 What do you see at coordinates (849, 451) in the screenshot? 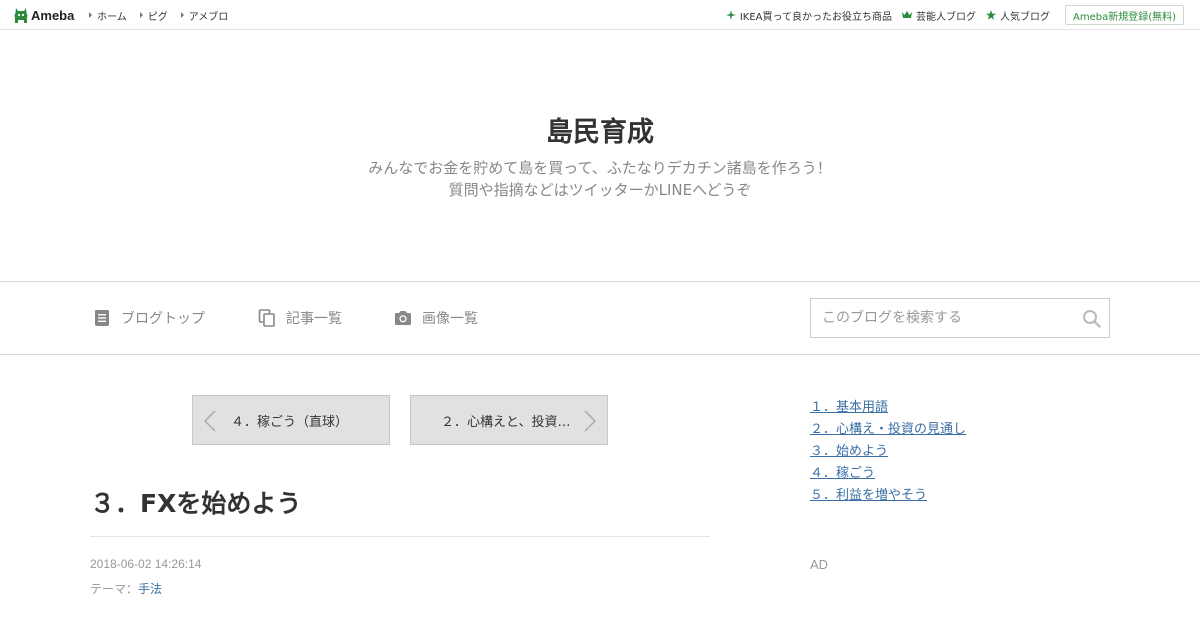
I see `sidebar-link-getting-started: ３．始めよう` at bounding box center [849, 451].